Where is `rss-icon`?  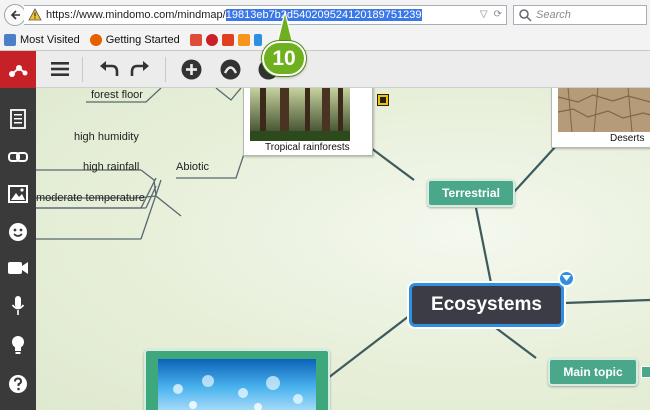
rss-icon is located at coordinates (243, 40).